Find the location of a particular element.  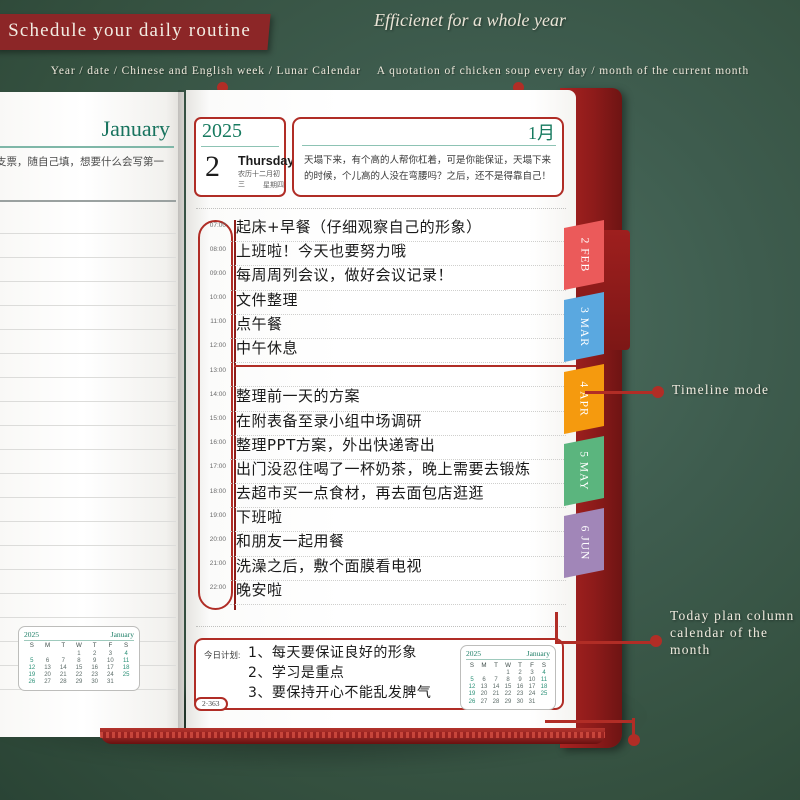

timeline-row: 08:00 上班啦！今天也要努力哦 is located at coordinates (380, 254).